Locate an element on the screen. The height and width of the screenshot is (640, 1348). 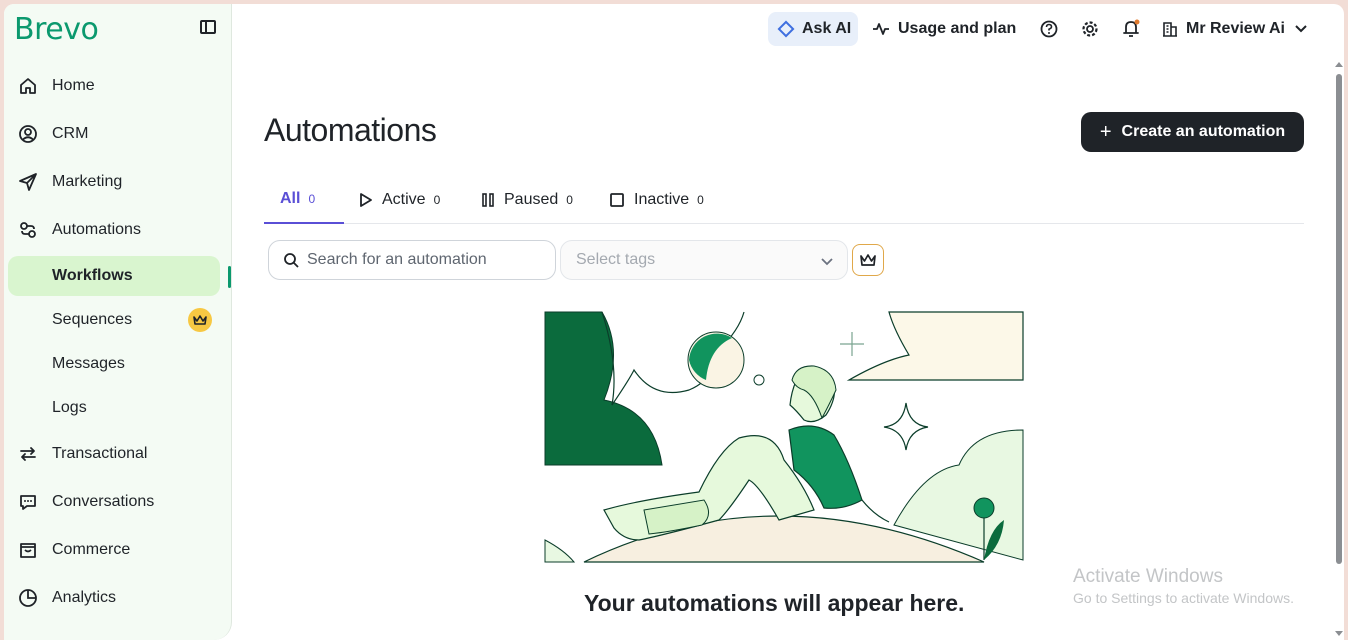
search-icon is located at coordinates (291, 260).